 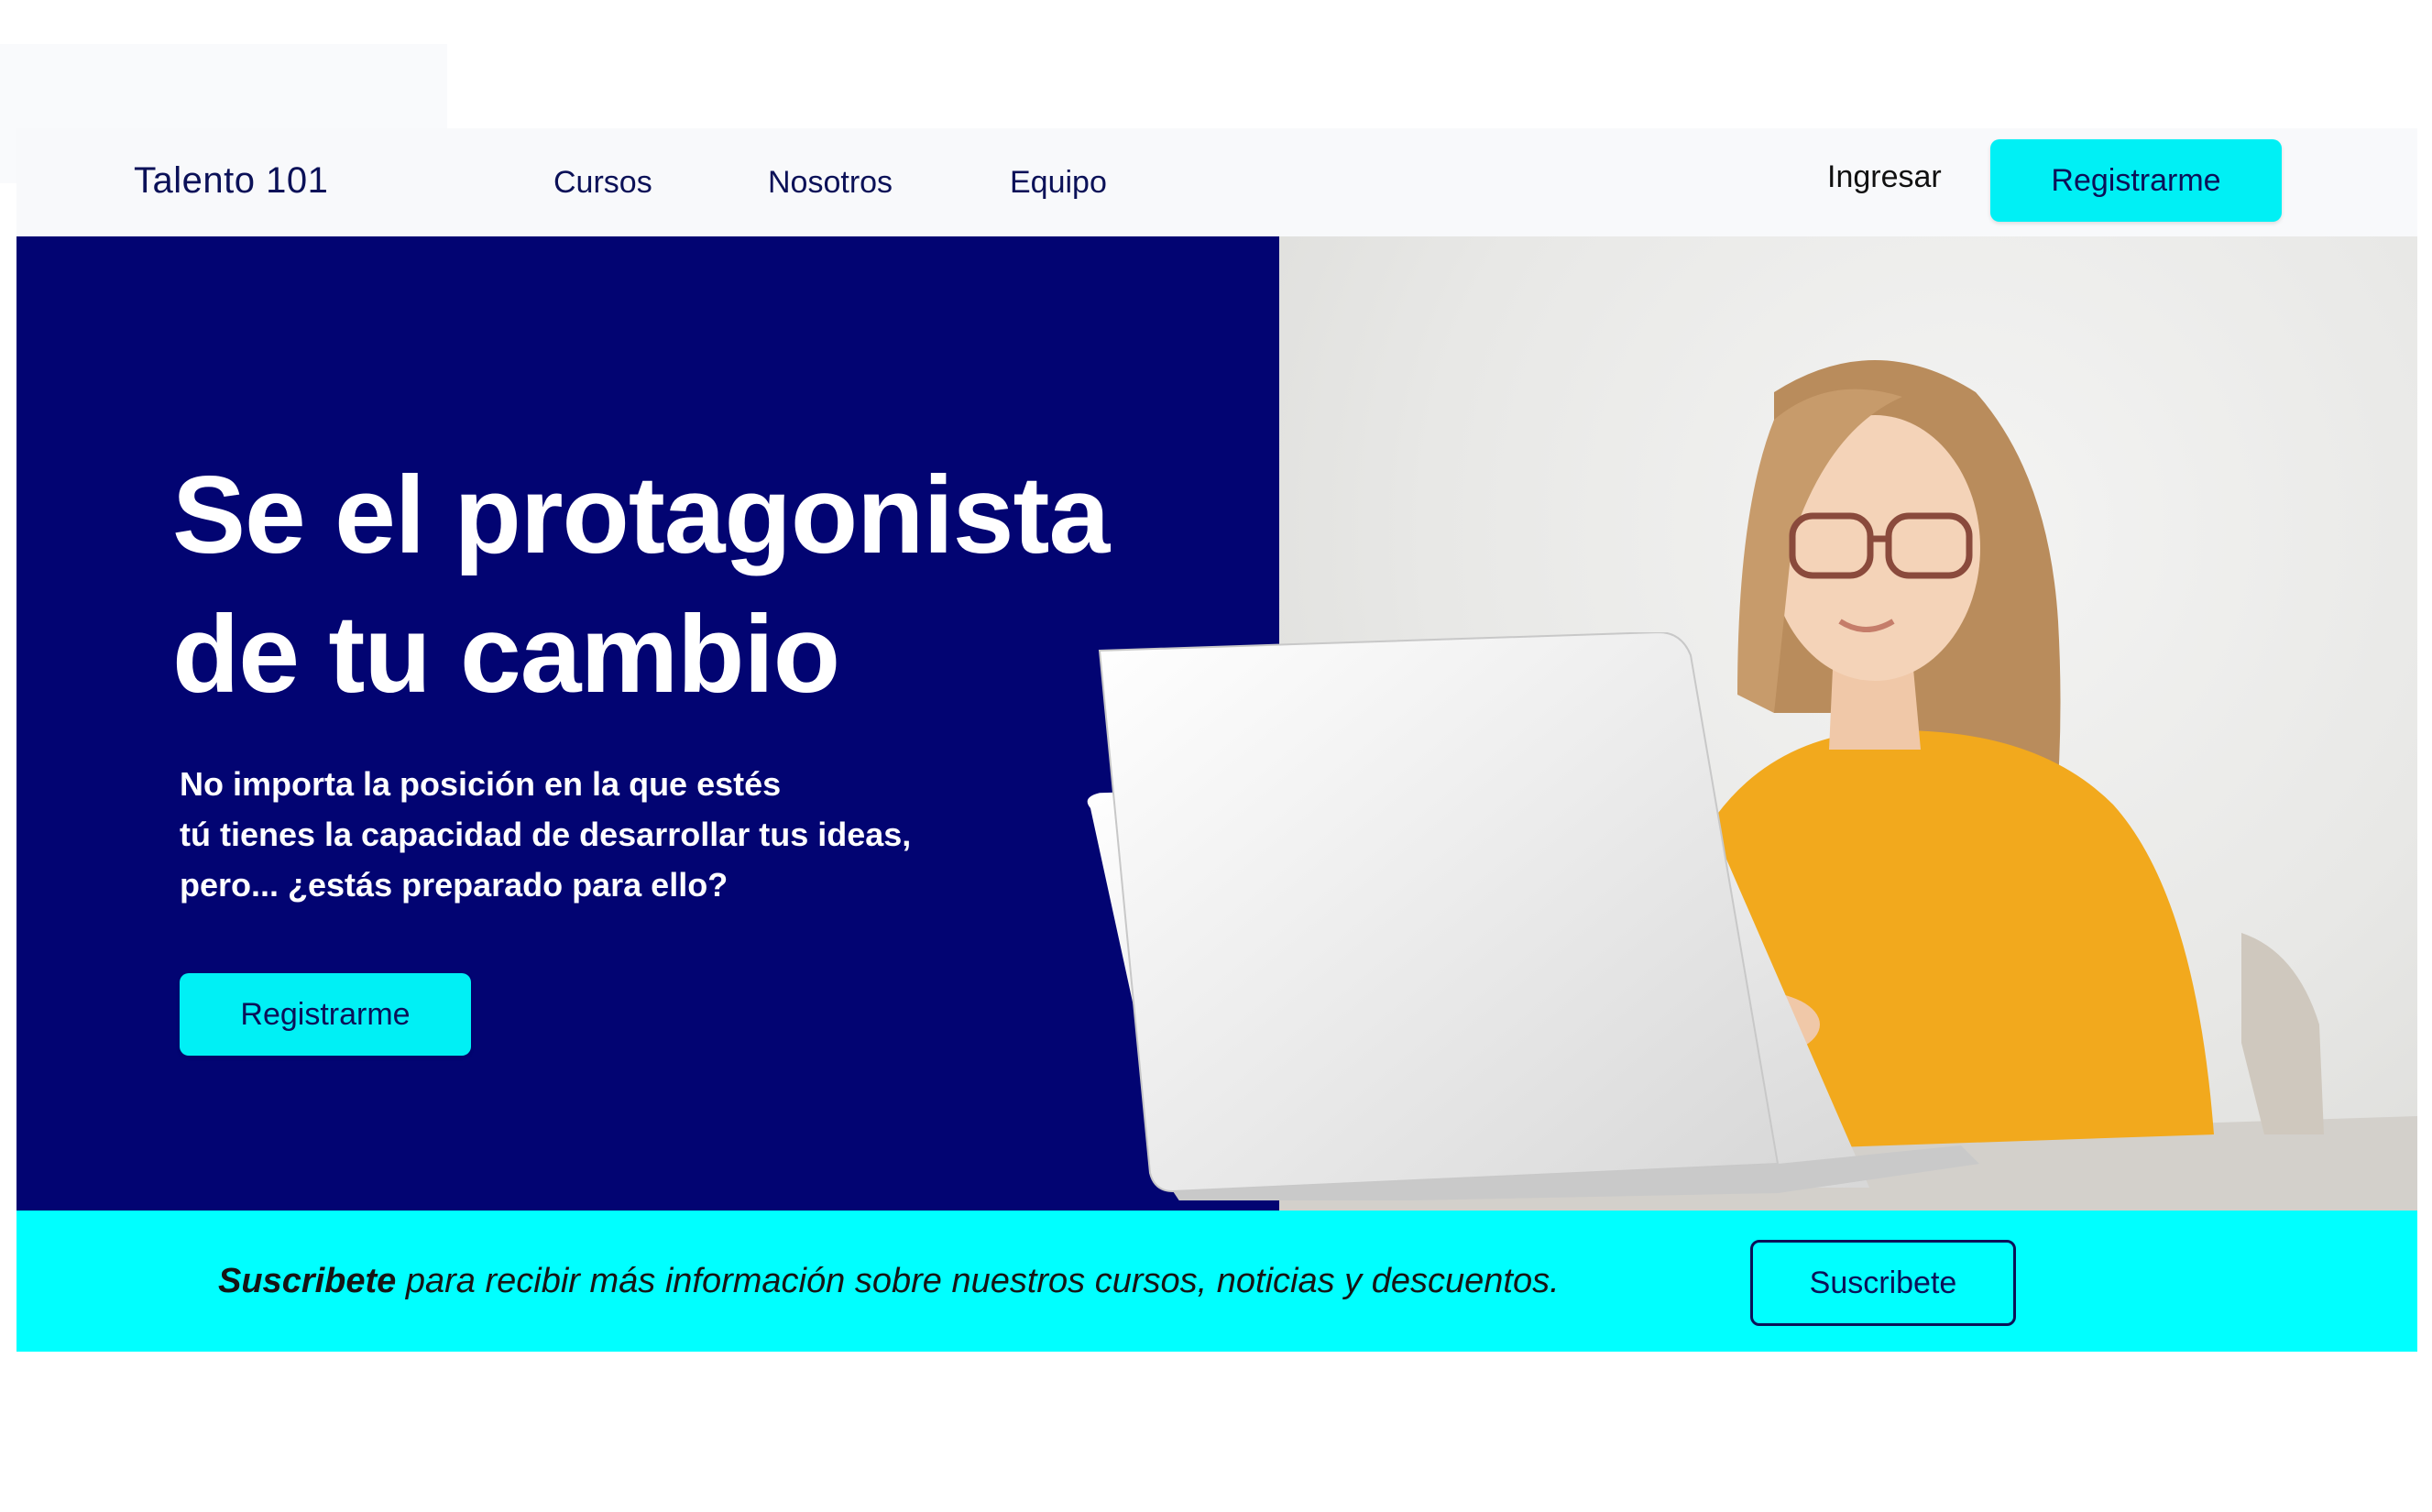 I want to click on hero-title-line: Se el protagonista, so click(x=641, y=515).